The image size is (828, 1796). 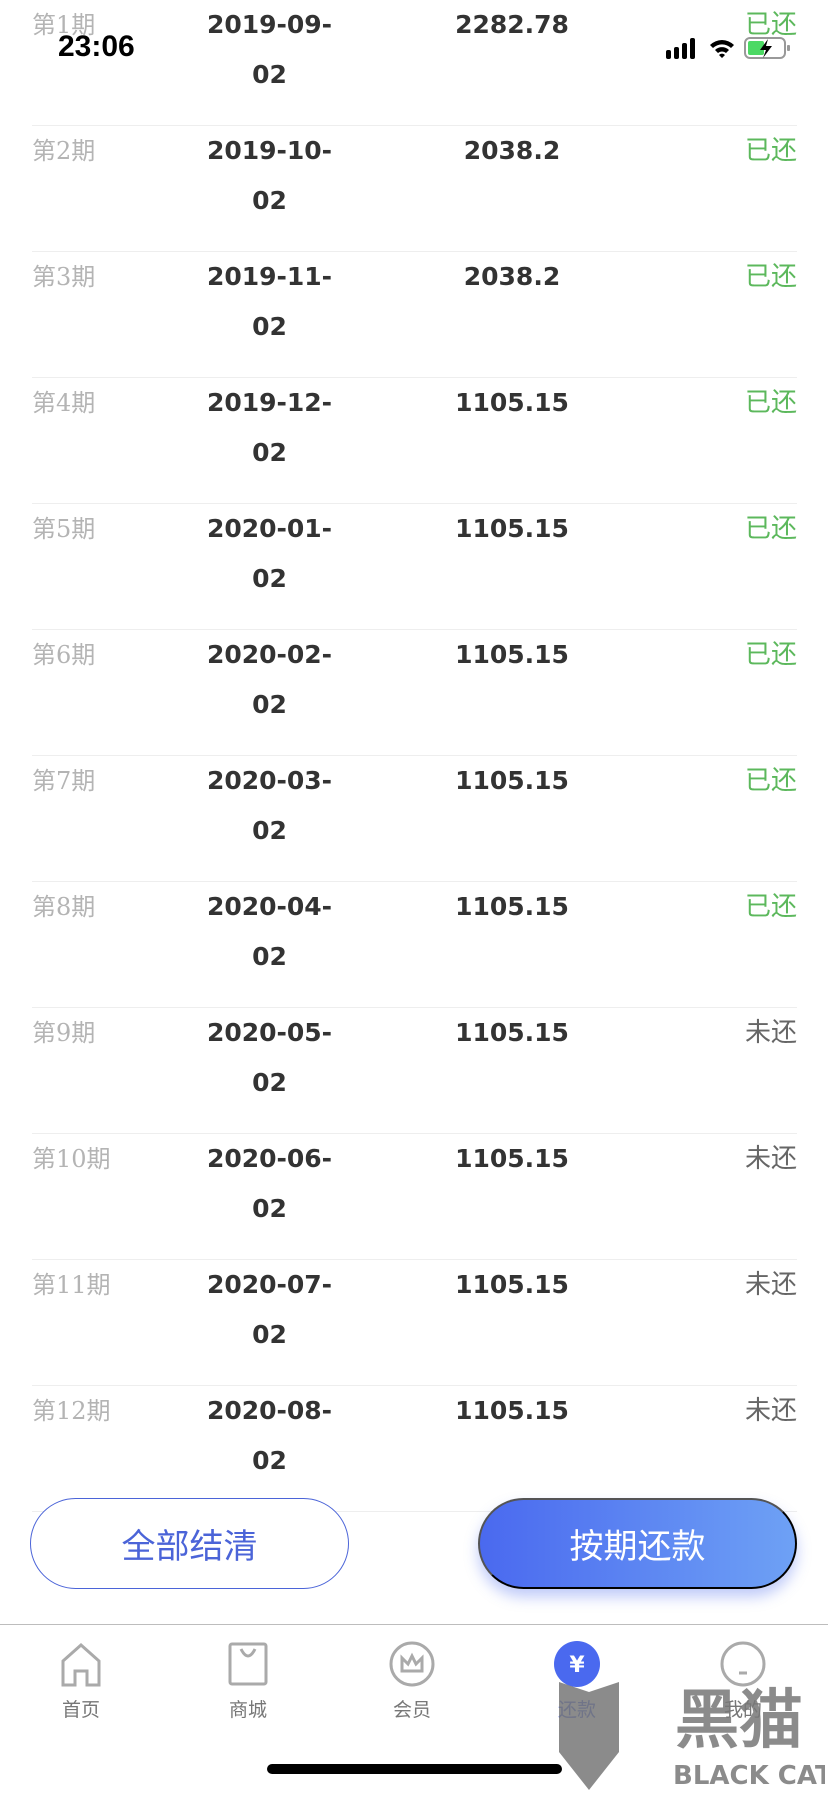 I want to click on tab-label: 首页, so click(x=80, y=1710).